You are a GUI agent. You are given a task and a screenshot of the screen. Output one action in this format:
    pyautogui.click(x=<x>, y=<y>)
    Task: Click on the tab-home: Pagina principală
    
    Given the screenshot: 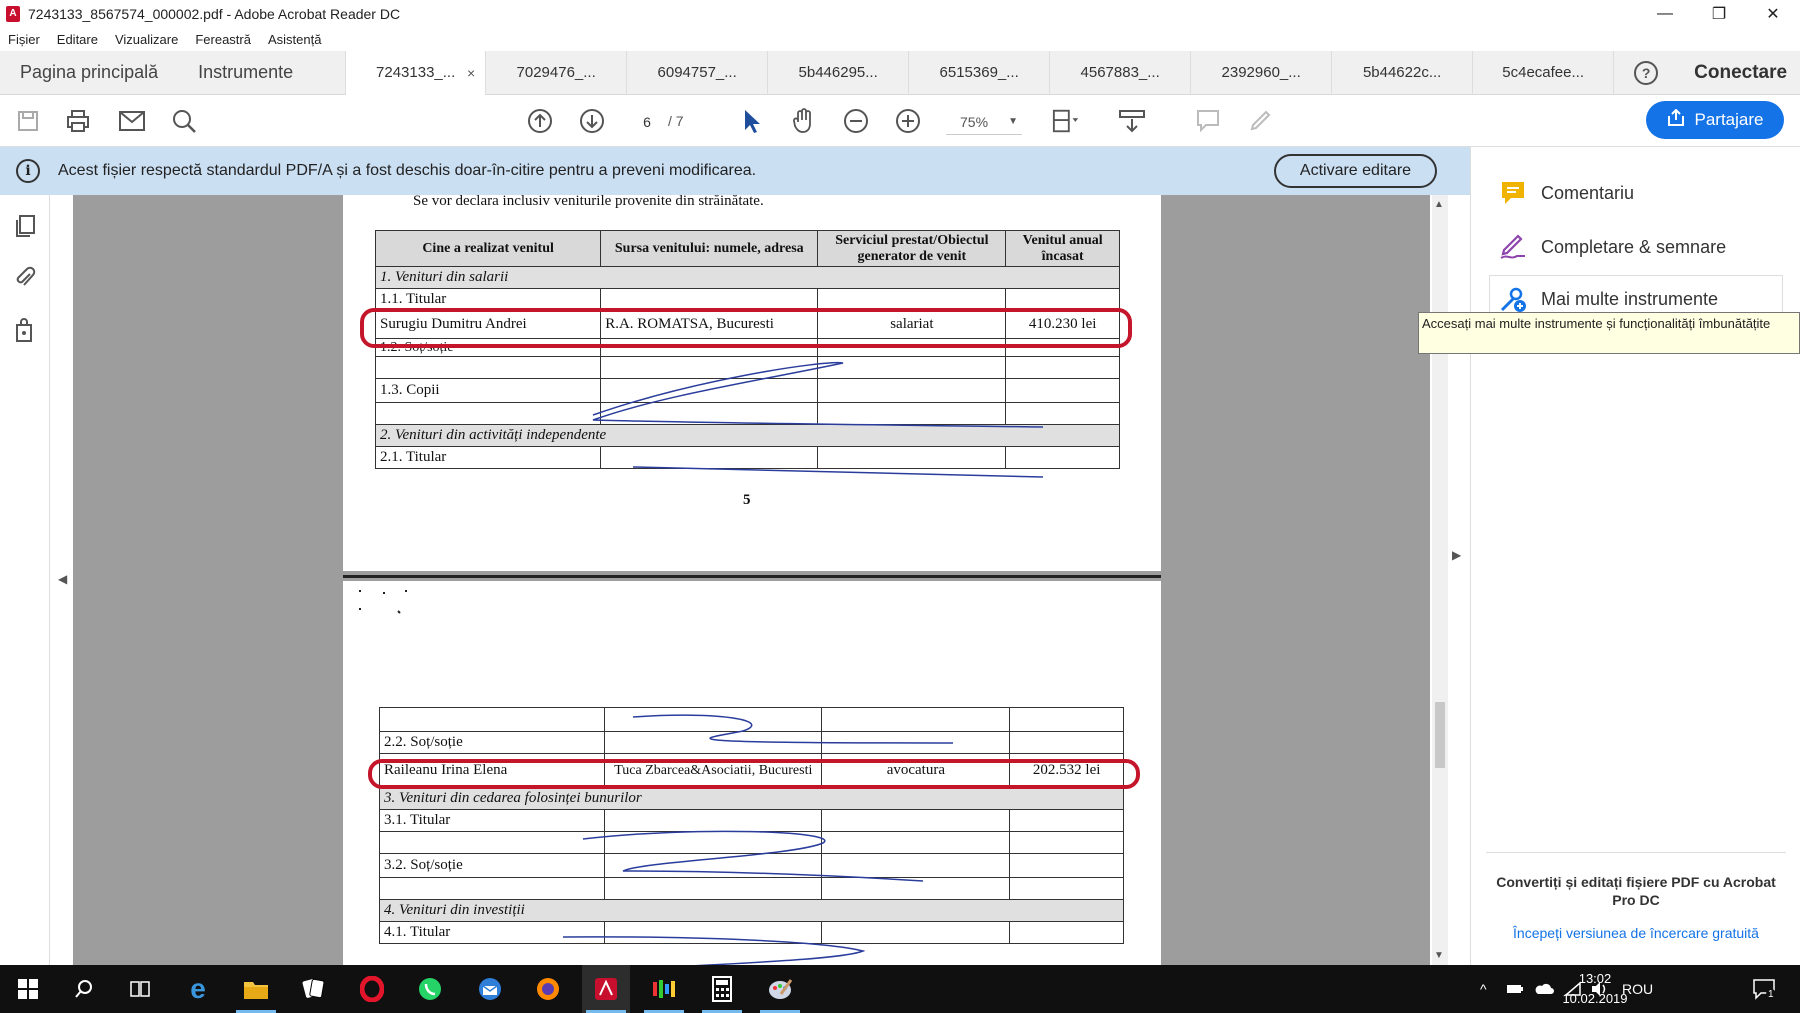 What is the action you would take?
    pyautogui.click(x=89, y=73)
    